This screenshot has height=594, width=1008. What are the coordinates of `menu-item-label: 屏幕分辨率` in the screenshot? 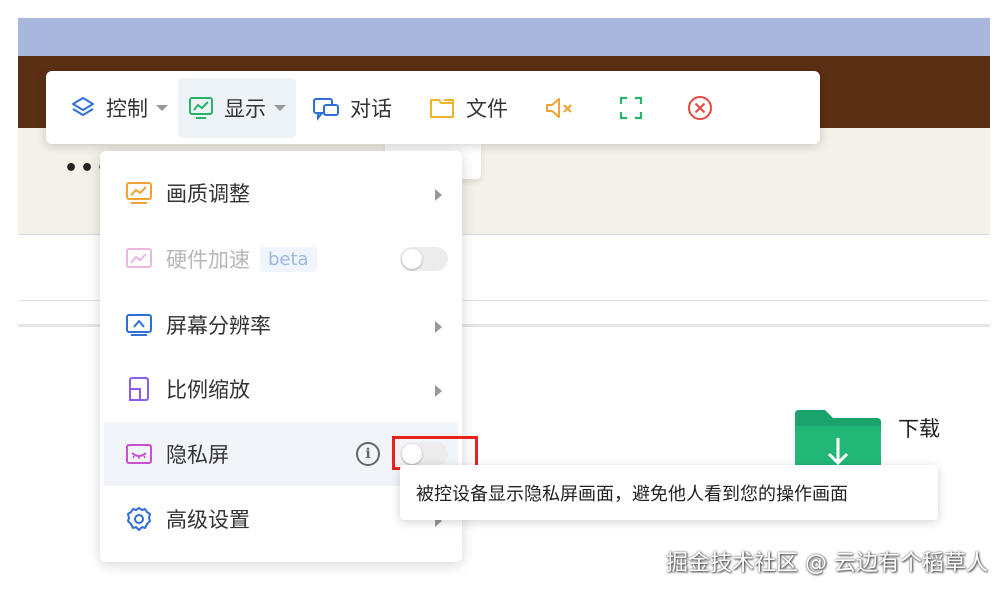 It's located at (218, 326).